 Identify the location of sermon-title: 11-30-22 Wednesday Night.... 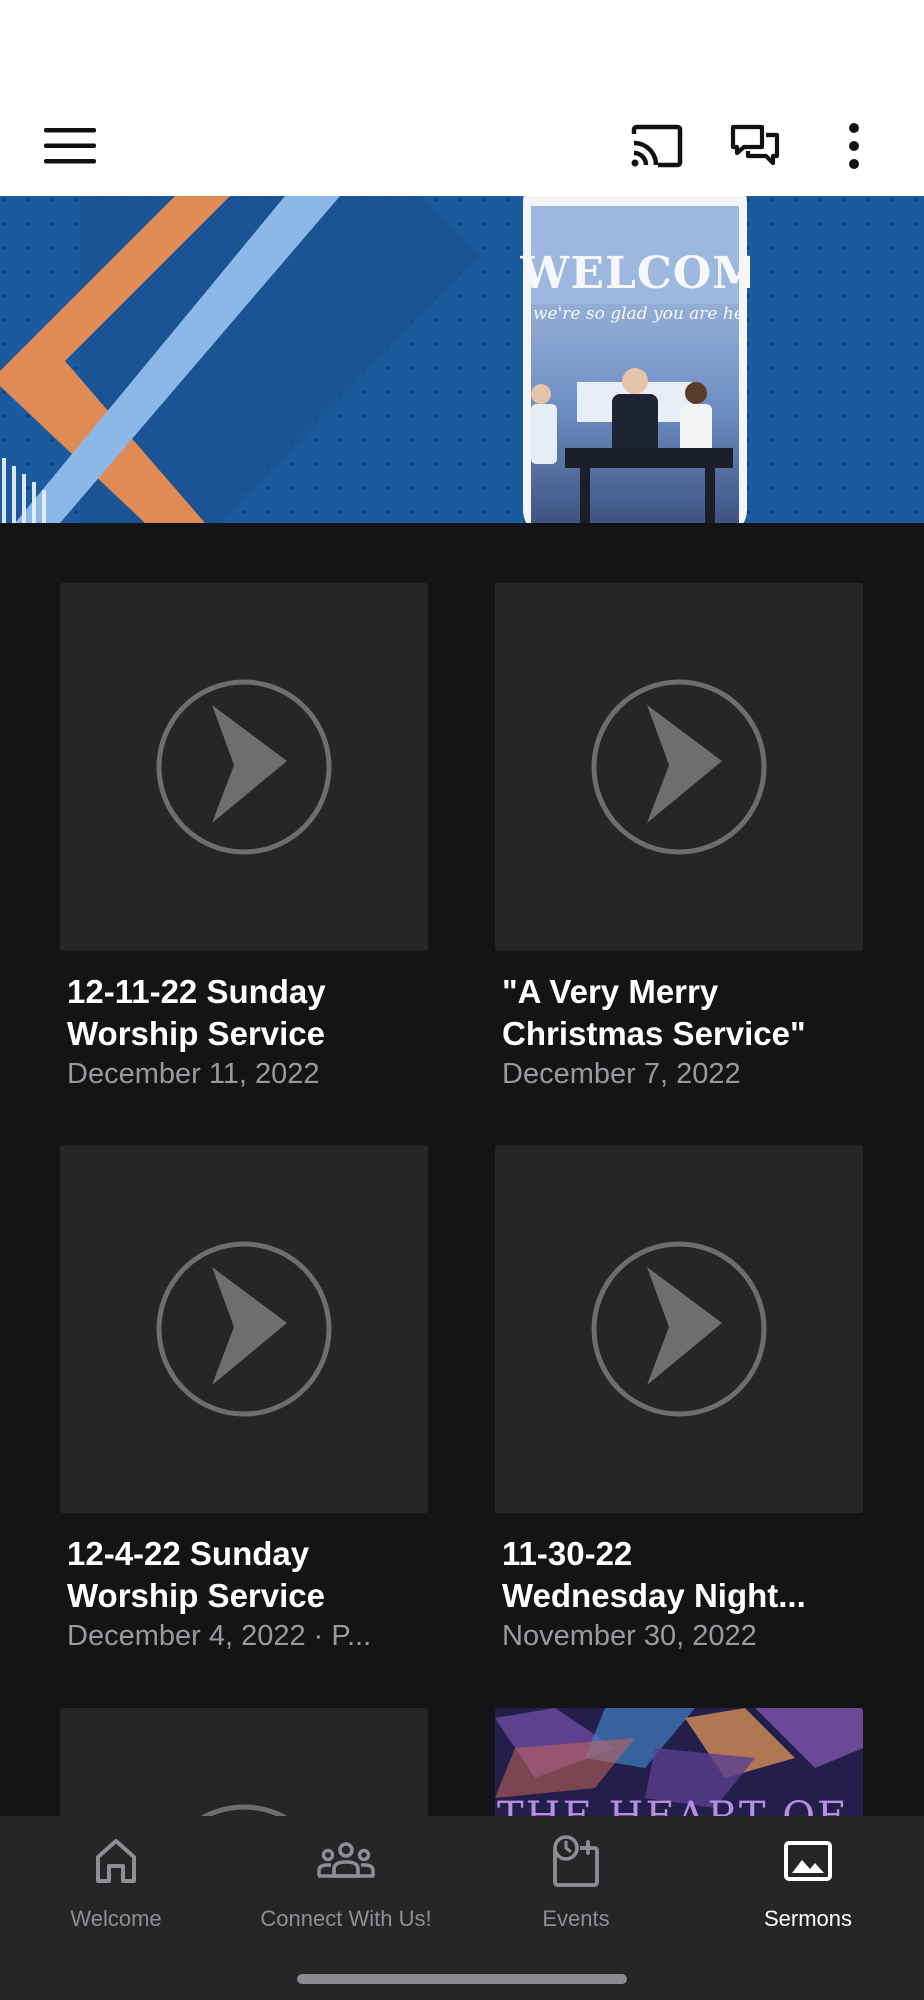
(654, 1574).